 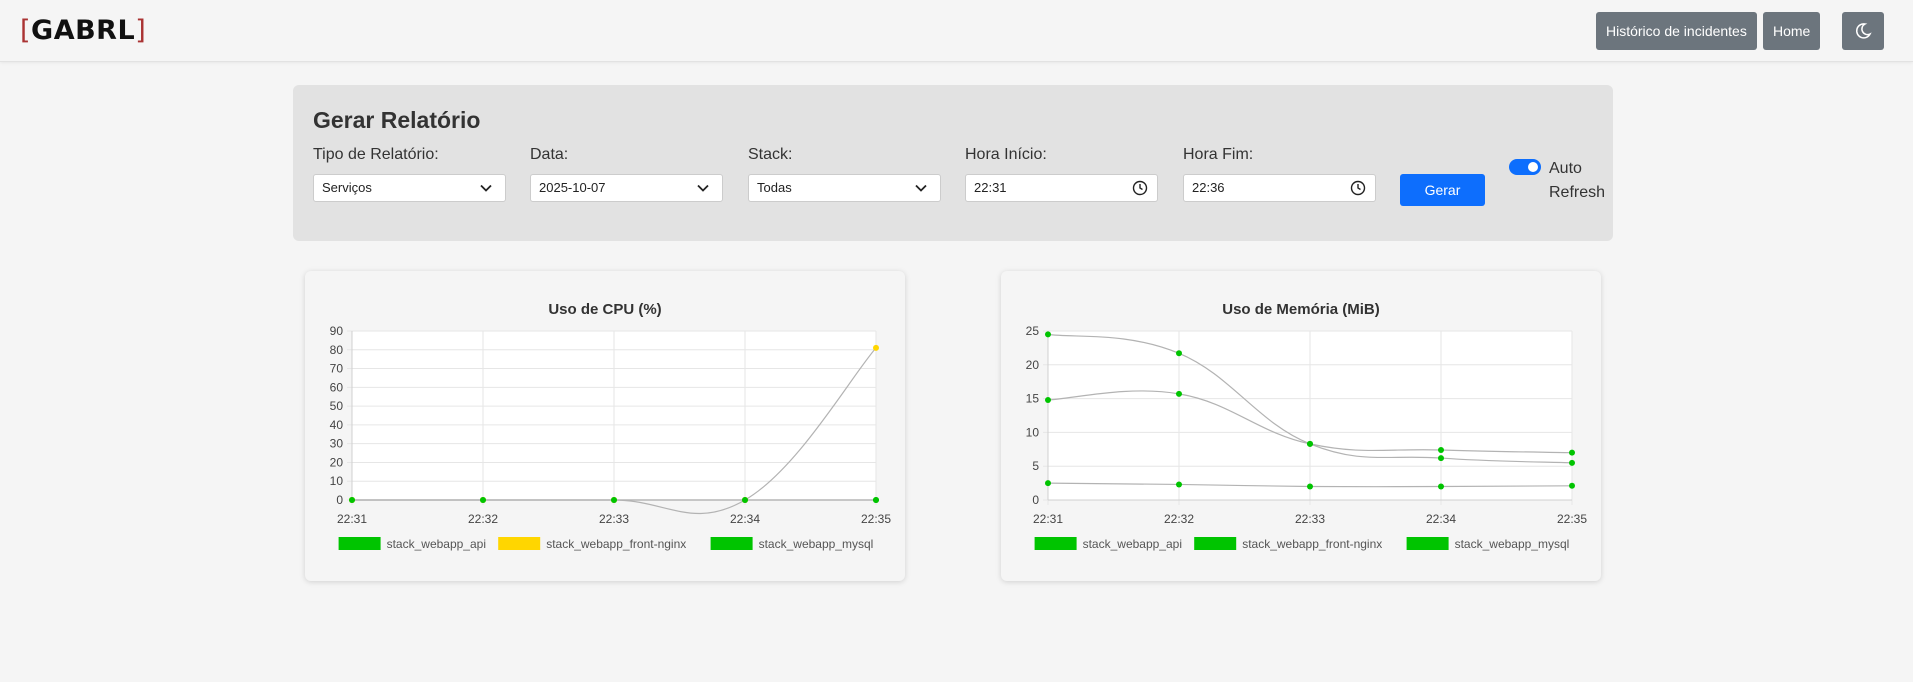 What do you see at coordinates (1533, 167) in the screenshot?
I see `toggle-knob` at bounding box center [1533, 167].